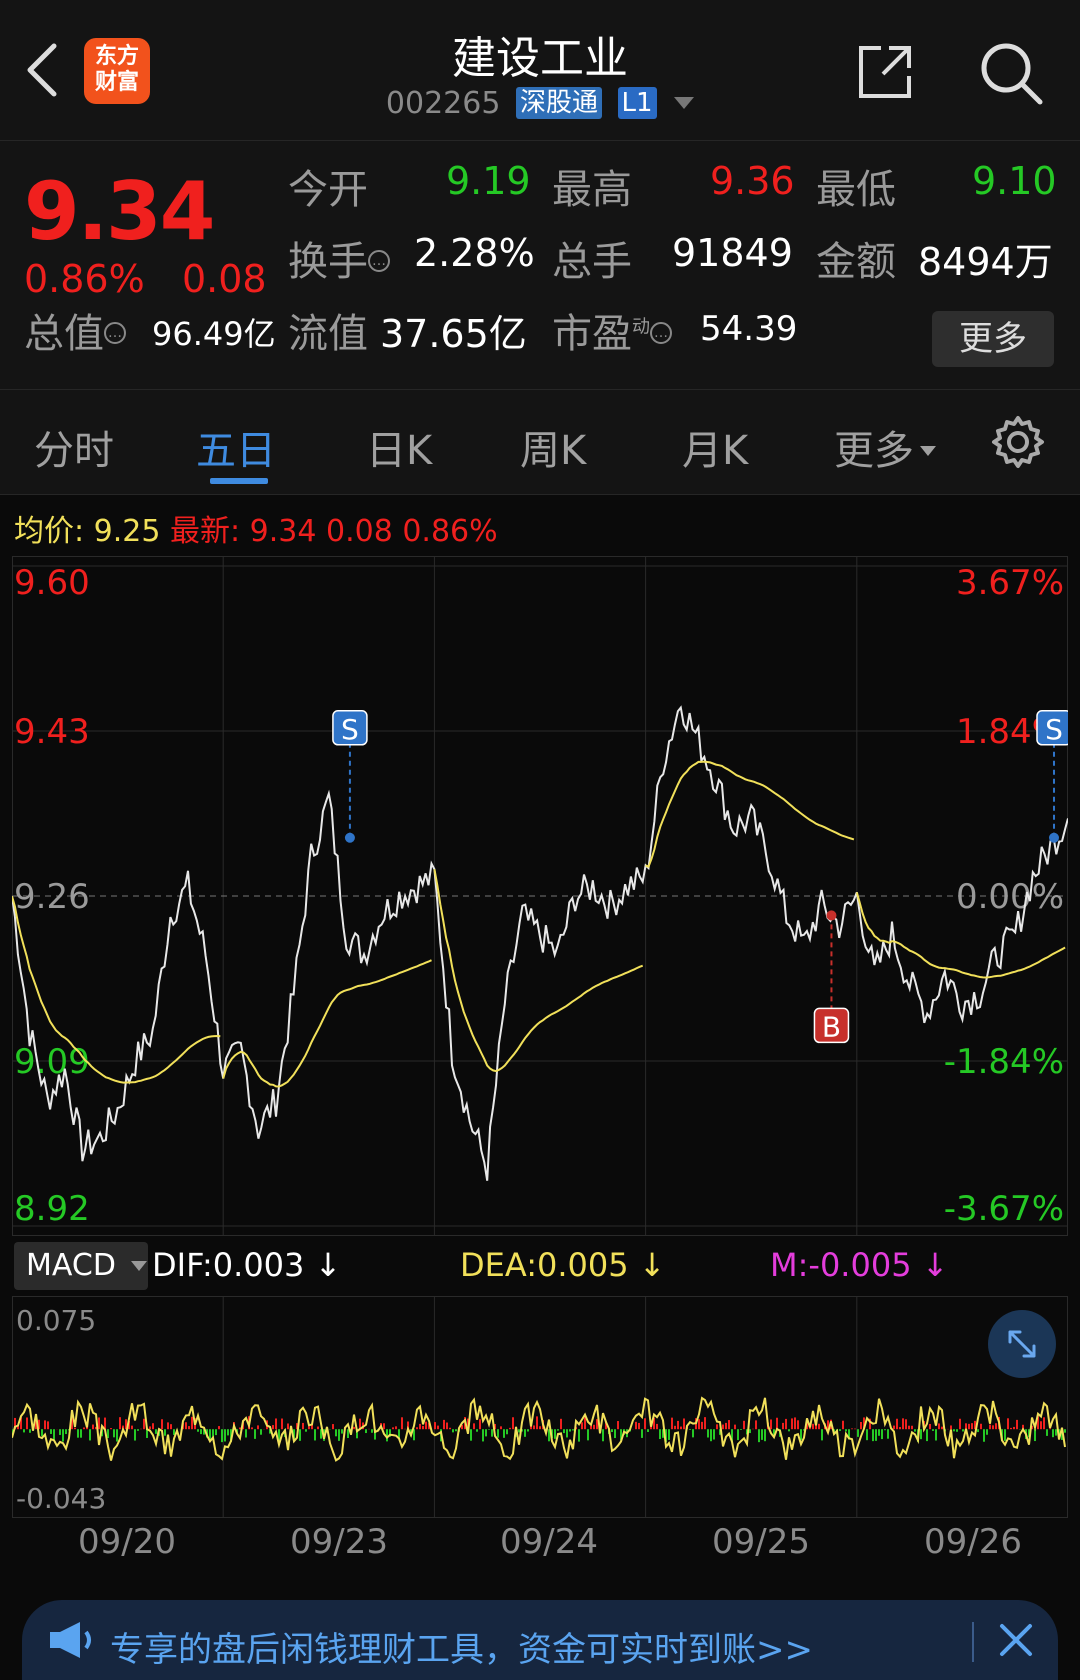 The width and height of the screenshot is (1080, 1680). What do you see at coordinates (488, 181) in the screenshot?
I see `open-value: 9.19` at bounding box center [488, 181].